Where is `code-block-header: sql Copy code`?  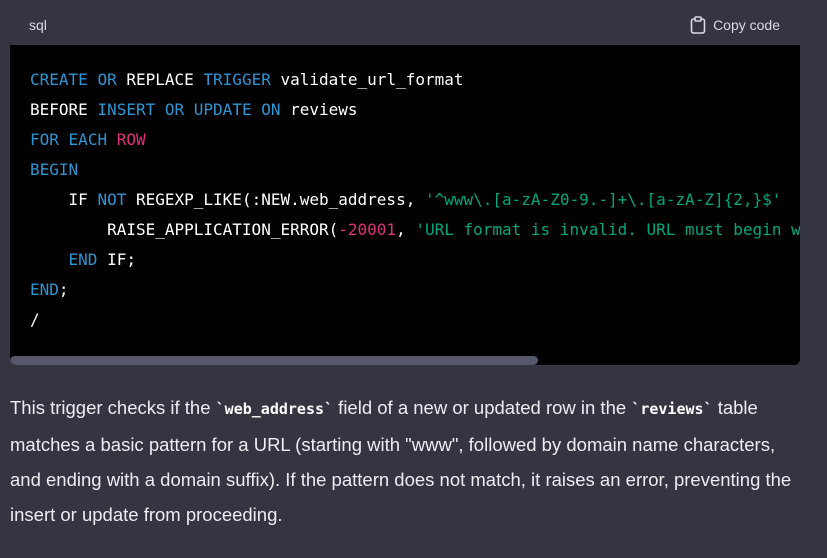 code-block-header: sql Copy code is located at coordinates (405, 25).